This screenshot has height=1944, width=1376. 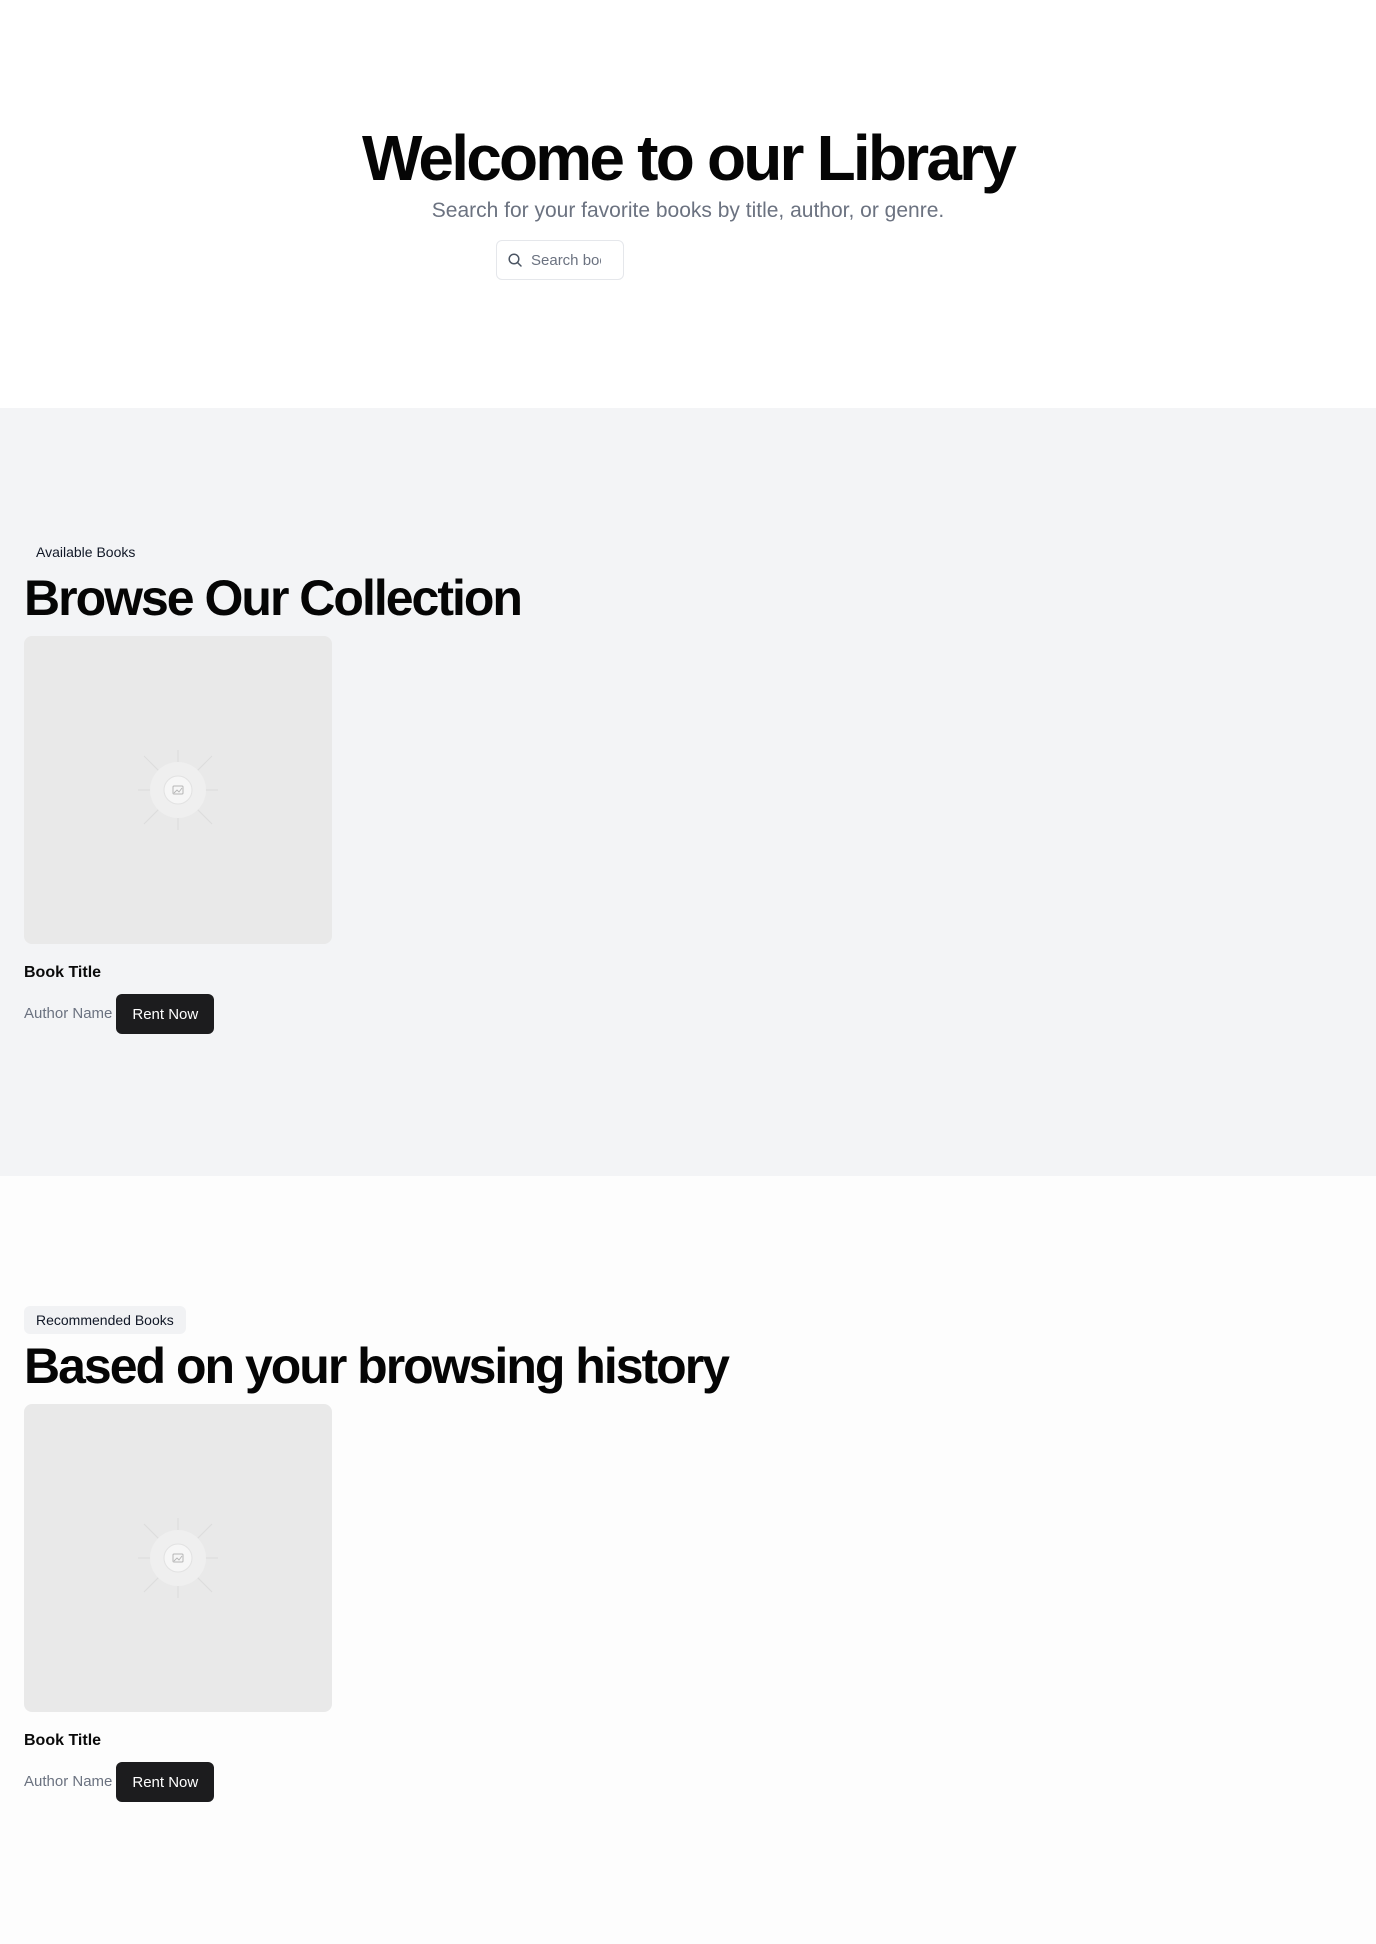 What do you see at coordinates (566, 260) in the screenshot?
I see `search-input` at bounding box center [566, 260].